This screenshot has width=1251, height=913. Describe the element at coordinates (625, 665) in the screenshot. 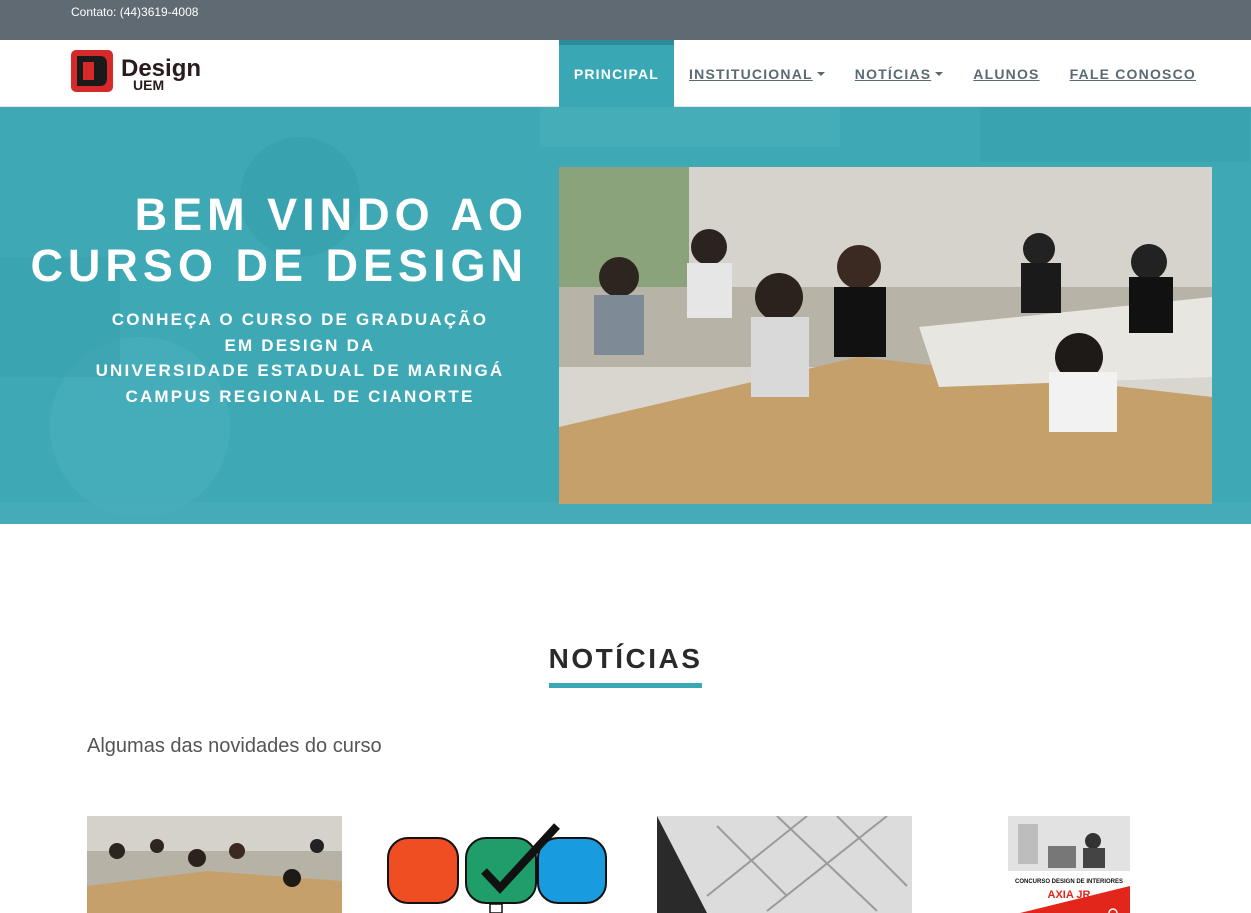

I see `news-section-title: NOTÍCIAS` at that location.